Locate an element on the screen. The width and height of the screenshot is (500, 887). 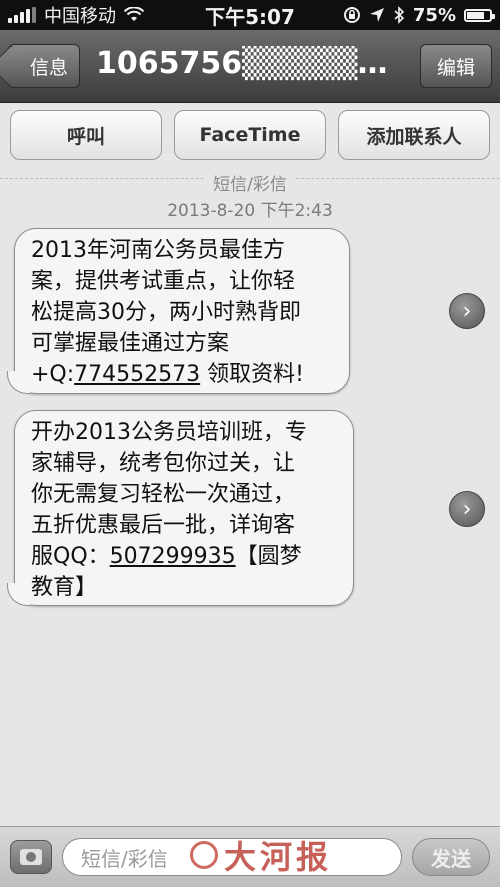
send-button: 发送 is located at coordinates (451, 857).